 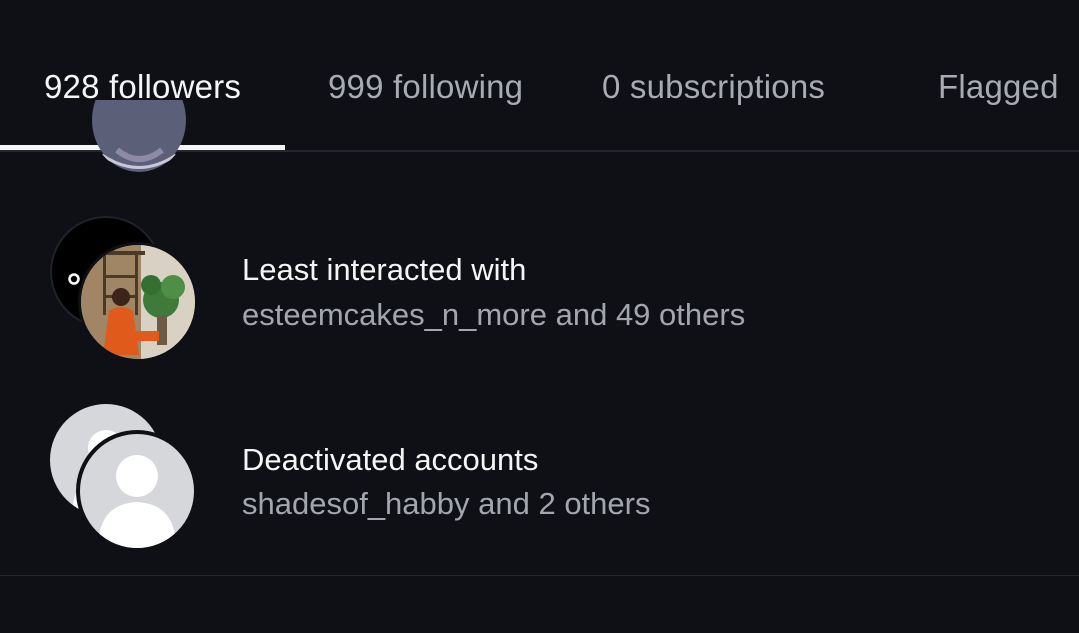 I want to click on divider, so click(x=539, y=575).